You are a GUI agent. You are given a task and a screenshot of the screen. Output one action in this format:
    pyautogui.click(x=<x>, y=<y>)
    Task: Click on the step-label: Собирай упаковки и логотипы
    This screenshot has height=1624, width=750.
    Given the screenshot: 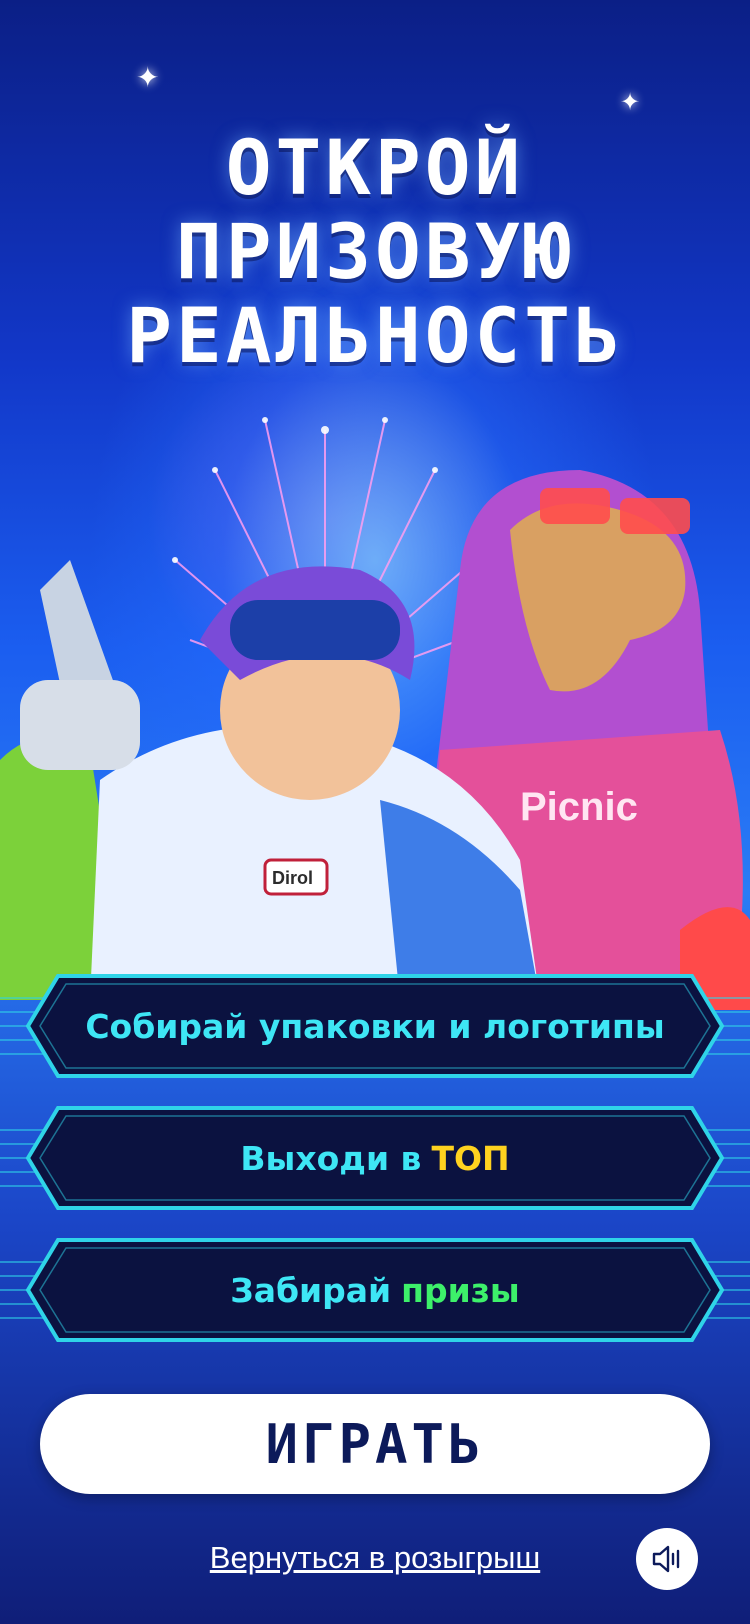 What is the action you would take?
    pyautogui.click(x=375, y=1026)
    